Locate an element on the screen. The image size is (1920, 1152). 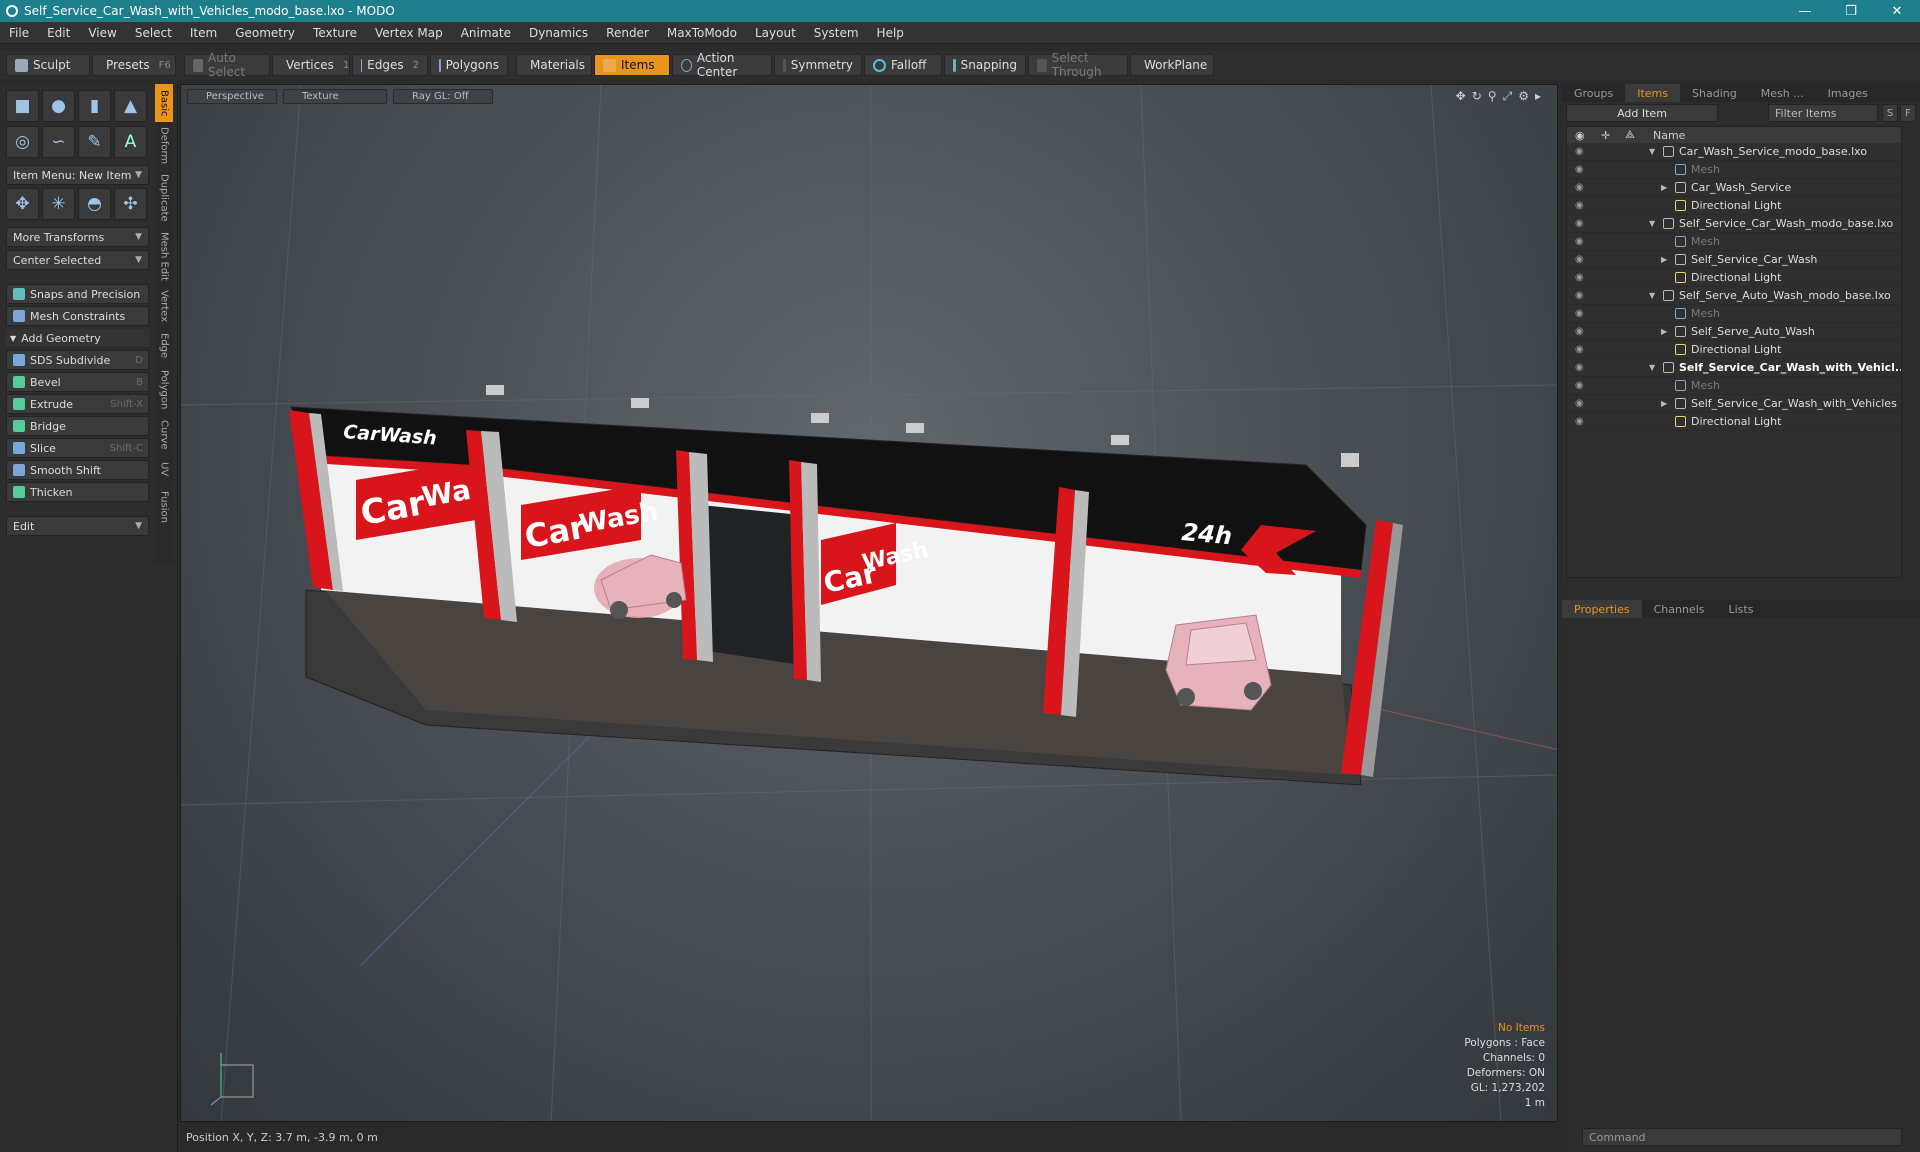
slice-button: Slice Shift-C is located at coordinates (77, 448).